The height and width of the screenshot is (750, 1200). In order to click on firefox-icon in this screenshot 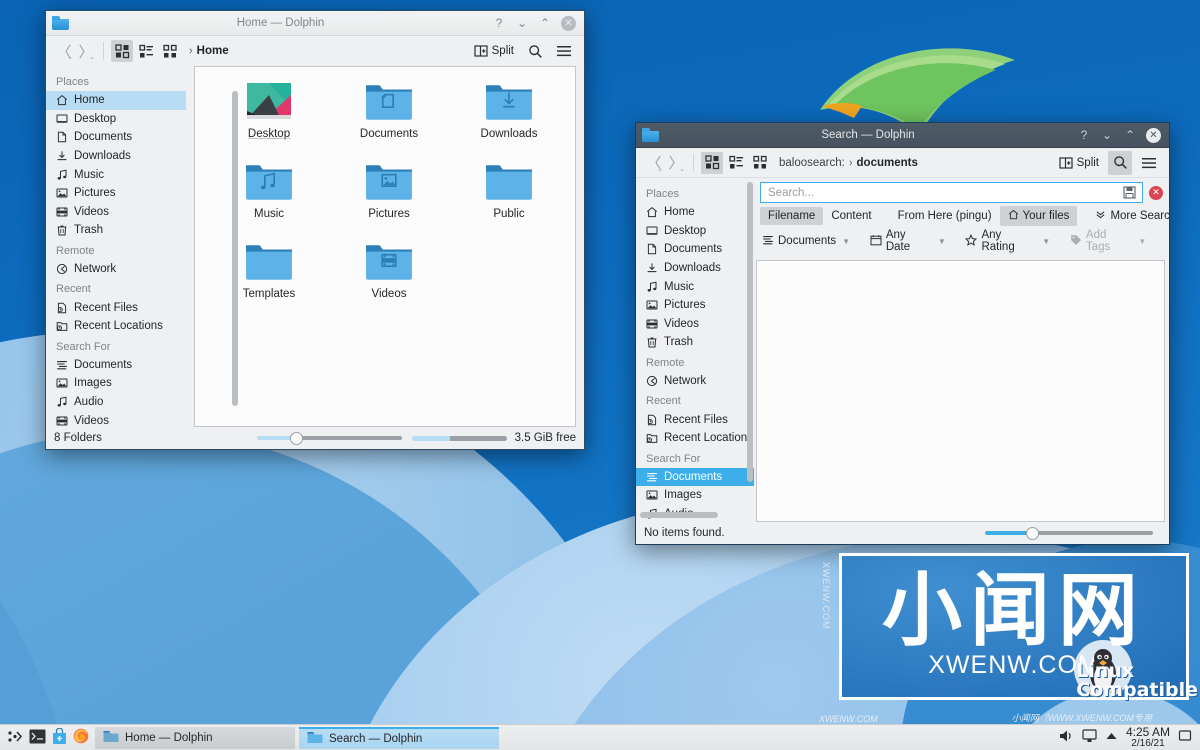, I will do `click(81, 737)`.